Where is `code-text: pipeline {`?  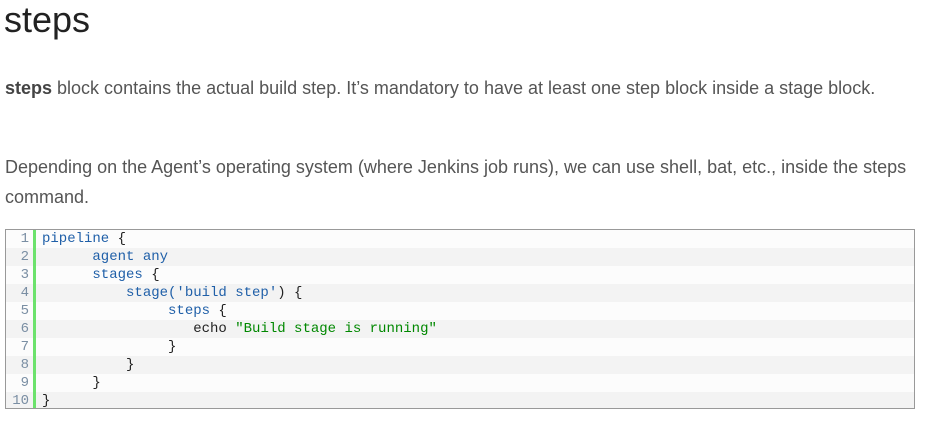 code-text: pipeline { is located at coordinates (81, 239).